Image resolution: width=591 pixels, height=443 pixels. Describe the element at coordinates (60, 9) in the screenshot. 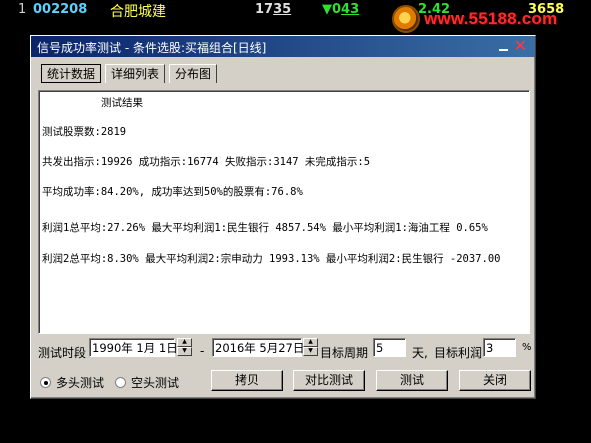

I see `stock-code: 002208` at that location.